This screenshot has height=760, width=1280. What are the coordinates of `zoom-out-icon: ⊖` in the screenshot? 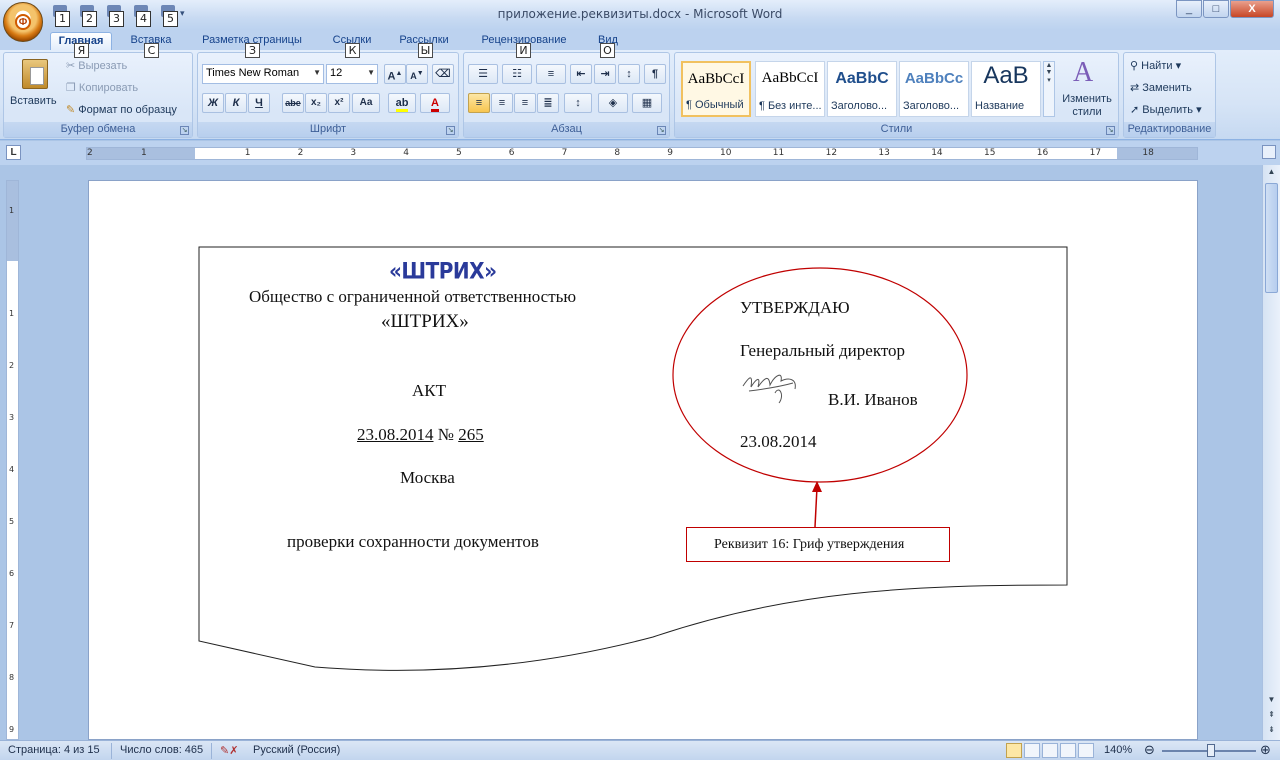 It's located at (1149, 750).